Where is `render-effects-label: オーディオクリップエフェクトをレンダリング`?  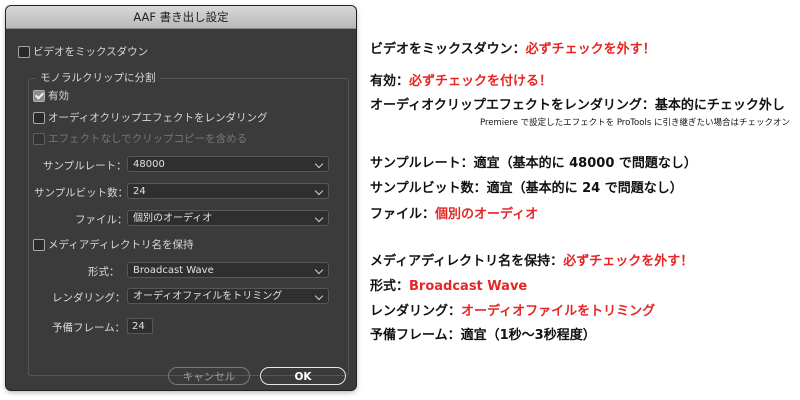 render-effects-label: オーディオクリップエフェクトをレンダリング is located at coordinates (158, 118).